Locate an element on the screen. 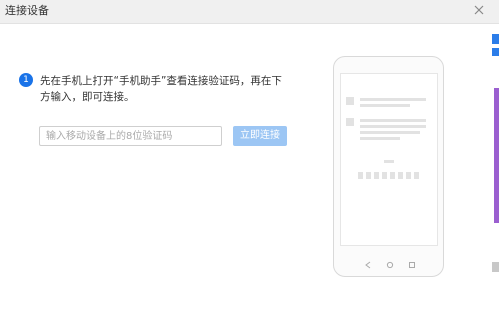 The image size is (499, 335). placeholder-dash is located at coordinates (389, 161).